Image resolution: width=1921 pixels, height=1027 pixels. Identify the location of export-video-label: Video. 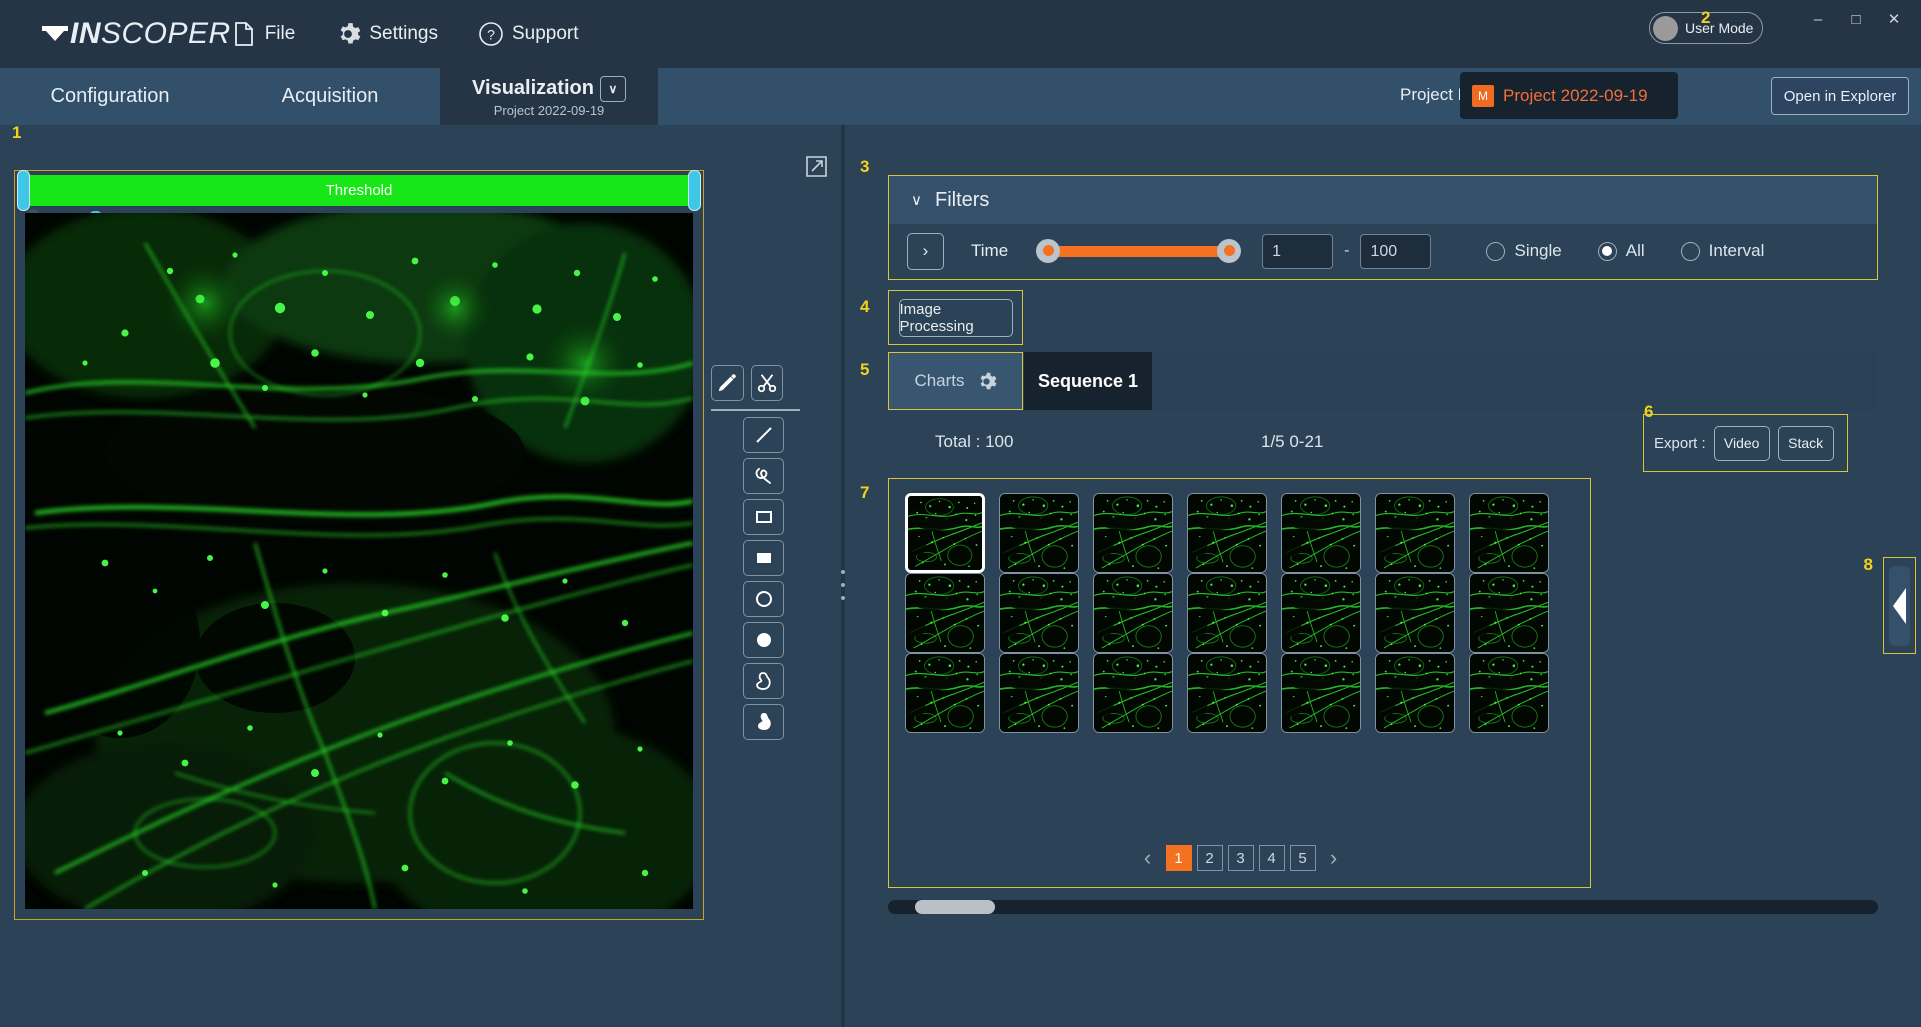
(1741, 443).